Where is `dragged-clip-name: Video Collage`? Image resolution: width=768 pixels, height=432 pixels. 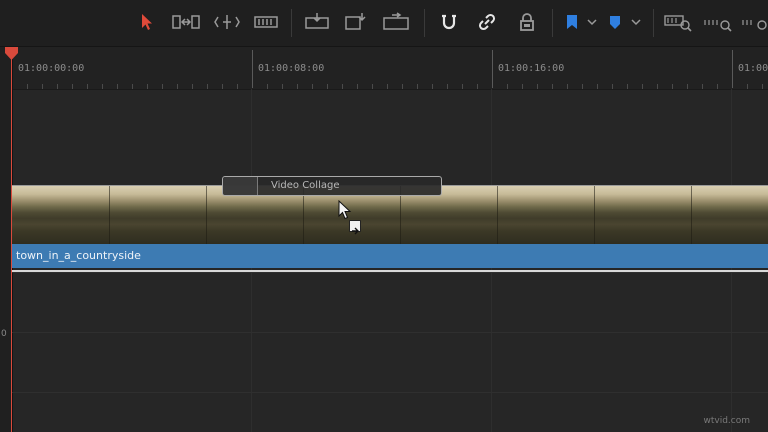
dragged-clip-name: Video Collage is located at coordinates (305, 185).